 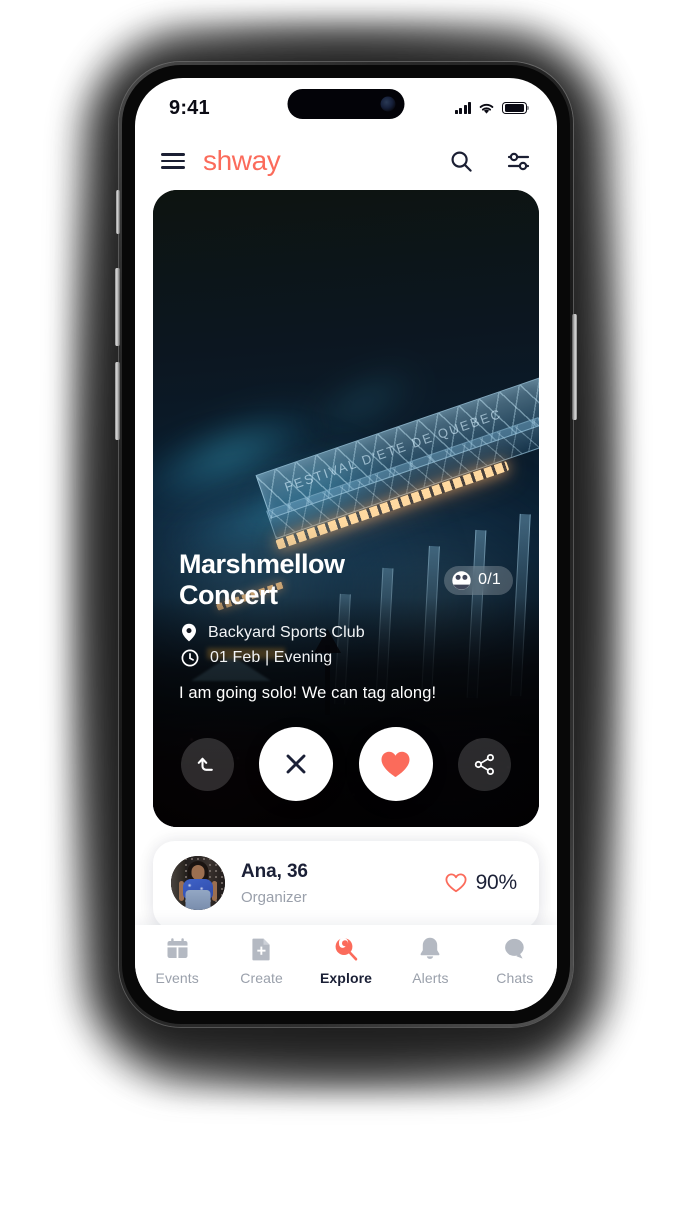 I want to click on app-header: shway, so click(x=346, y=161).